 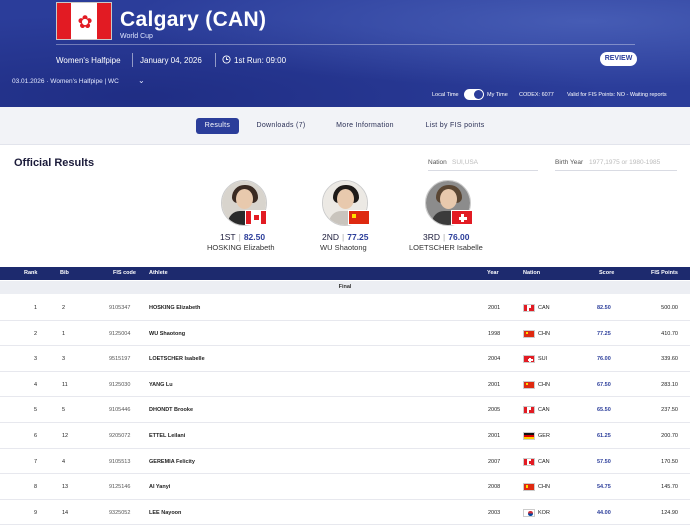 I want to click on birth-year-filter-input: 1977,1975 or 1980-1985, so click(x=624, y=162).